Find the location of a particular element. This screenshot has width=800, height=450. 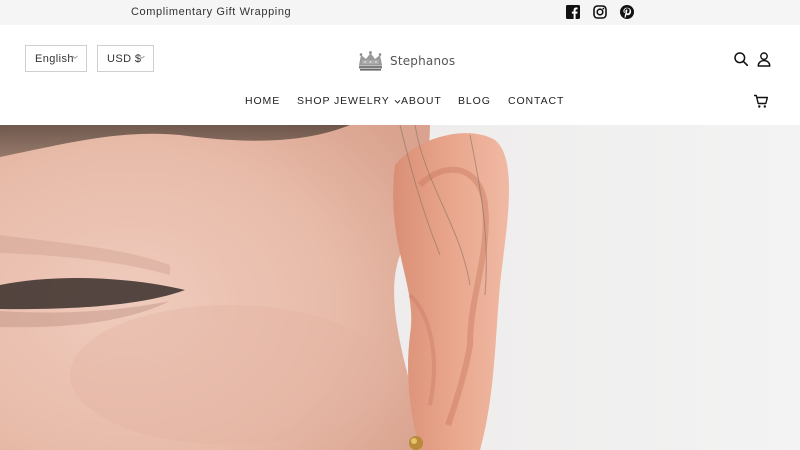

nav-item-blog: BLOG is located at coordinates (474, 101).